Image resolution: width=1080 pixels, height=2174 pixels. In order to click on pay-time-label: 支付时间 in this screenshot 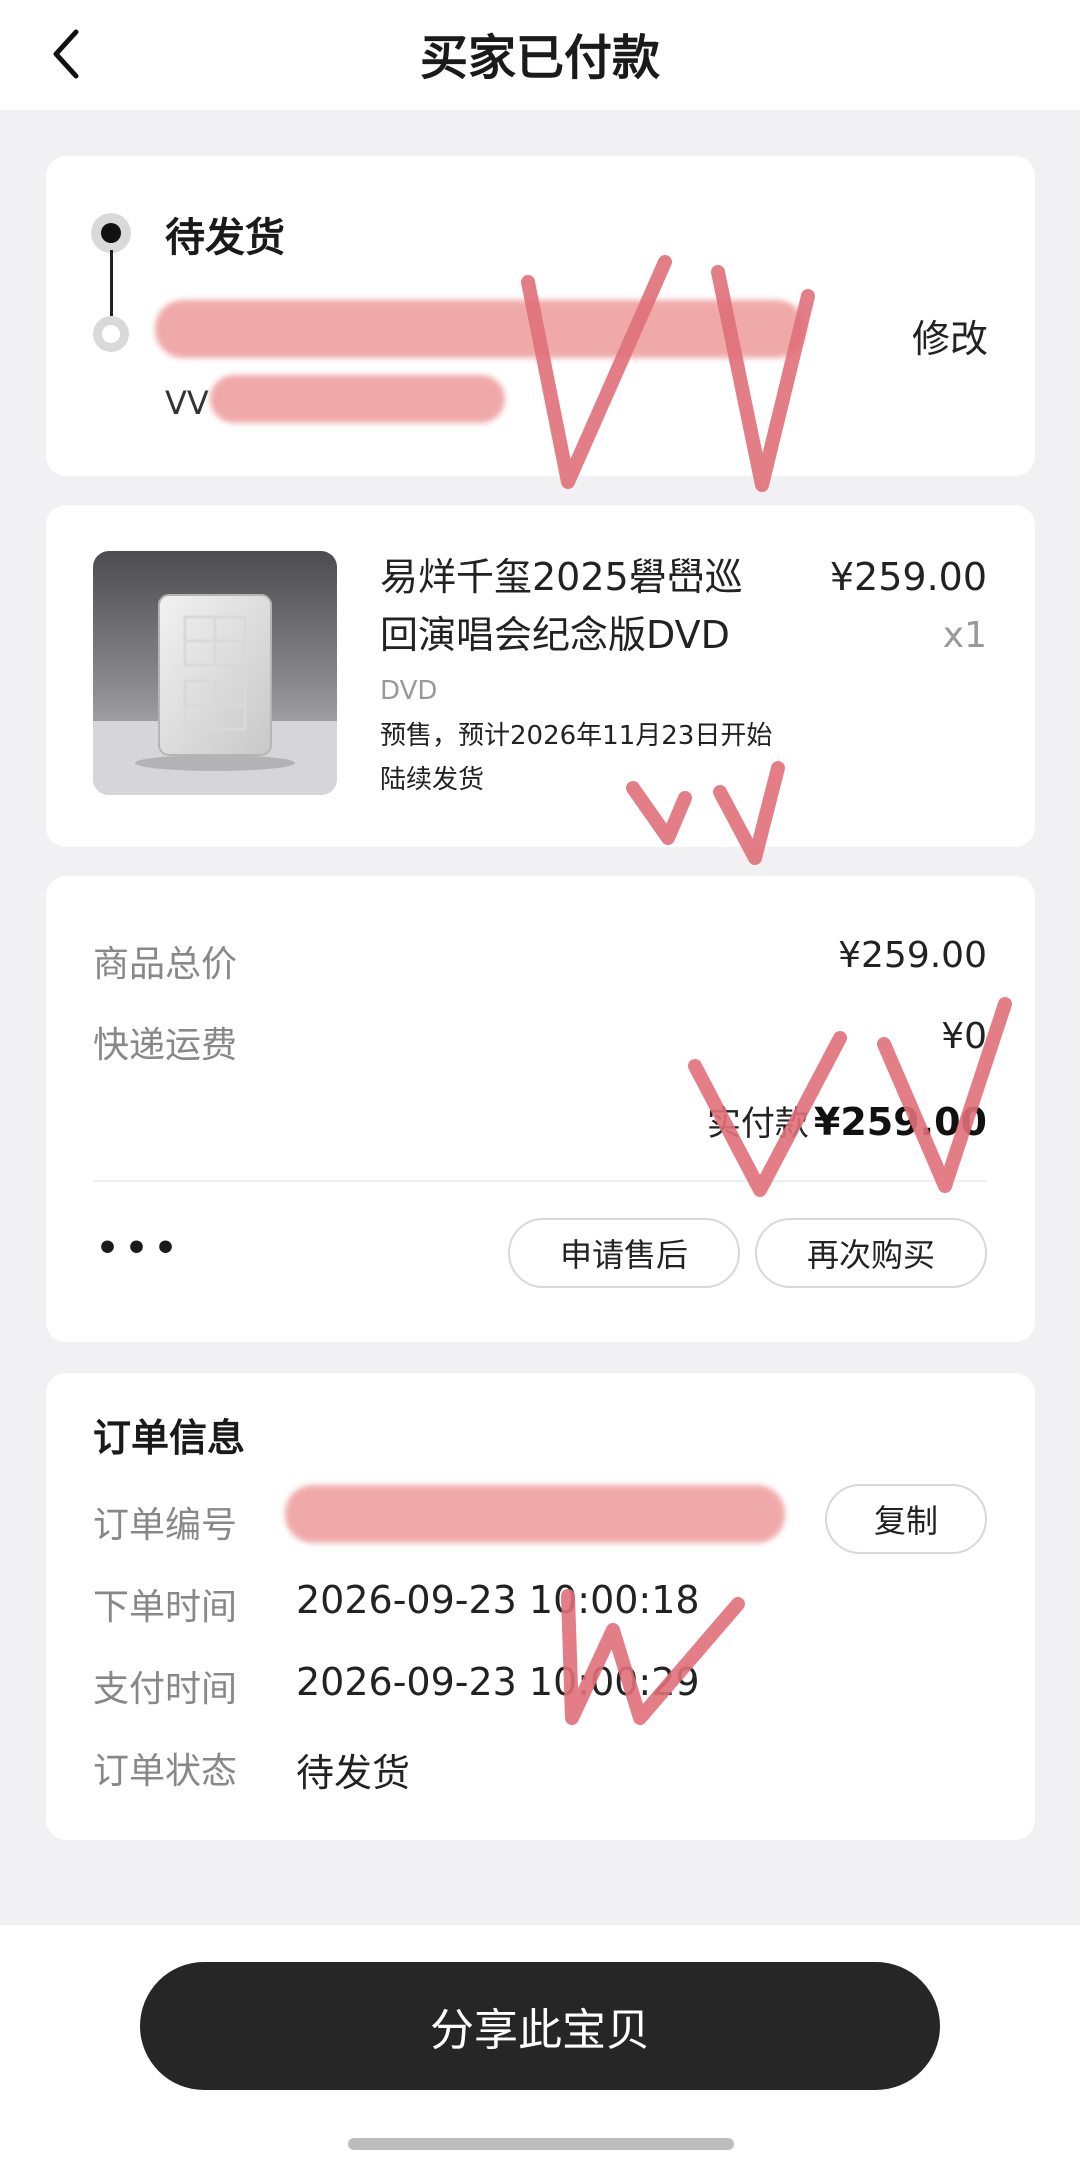, I will do `click(165, 1689)`.